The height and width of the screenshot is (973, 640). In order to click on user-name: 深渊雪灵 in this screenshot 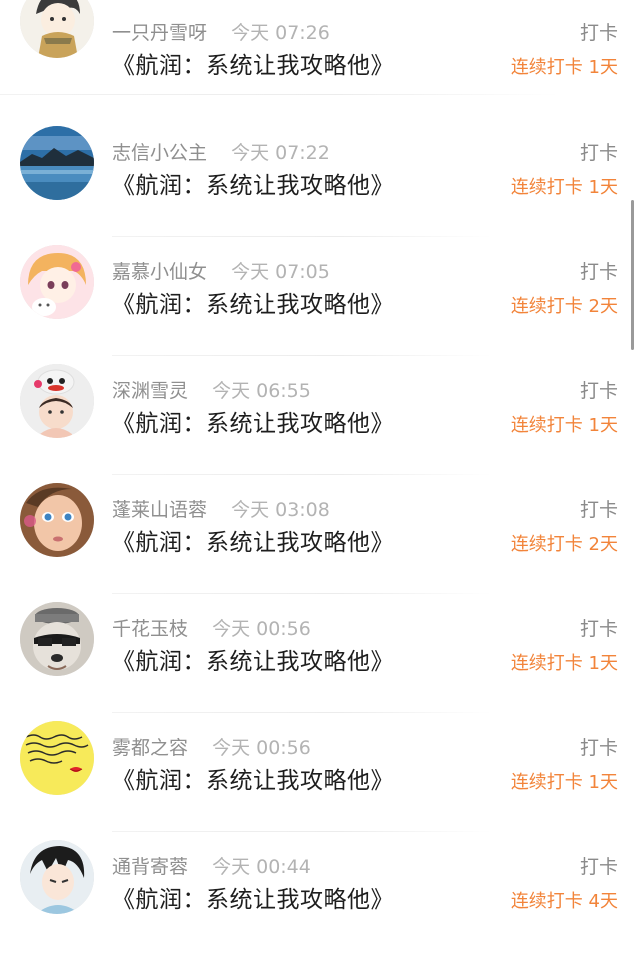, I will do `click(150, 391)`.